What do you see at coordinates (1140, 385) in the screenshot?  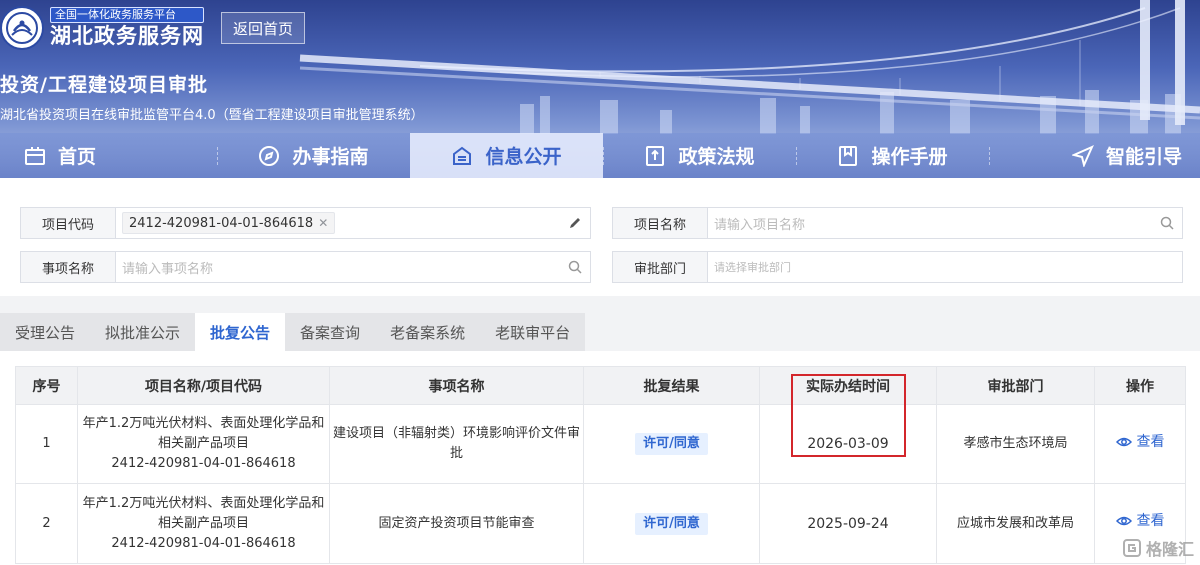 I see `column-header: 操作` at bounding box center [1140, 385].